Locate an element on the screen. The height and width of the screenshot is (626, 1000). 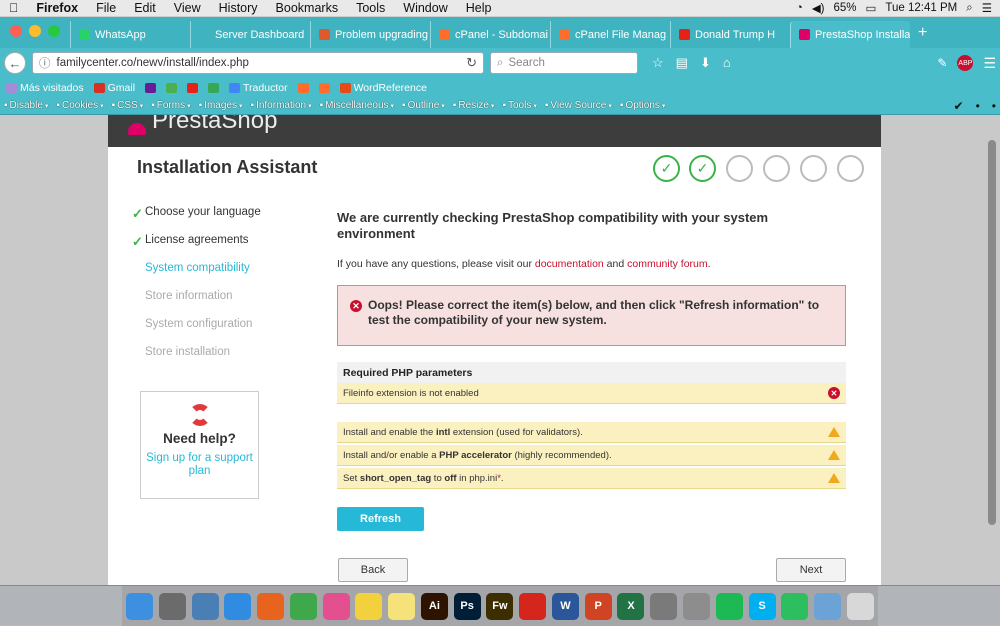
bookmark-item: Más visitados is located at coordinates (45, 88).